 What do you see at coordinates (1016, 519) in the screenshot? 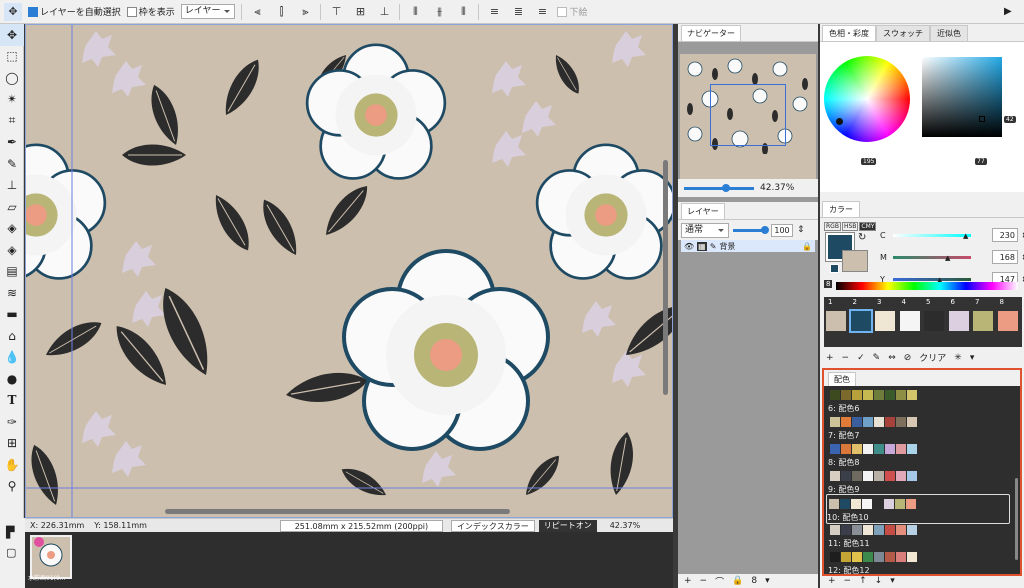
I see `scheme-scrollbar` at bounding box center [1016, 519].